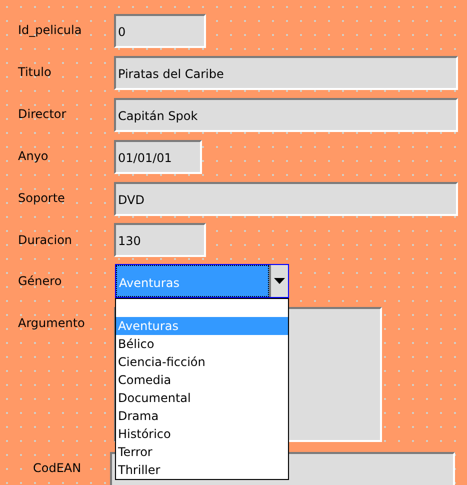 This screenshot has height=485, width=467. Describe the element at coordinates (41, 198) in the screenshot. I see `field-label: Soporte` at that location.